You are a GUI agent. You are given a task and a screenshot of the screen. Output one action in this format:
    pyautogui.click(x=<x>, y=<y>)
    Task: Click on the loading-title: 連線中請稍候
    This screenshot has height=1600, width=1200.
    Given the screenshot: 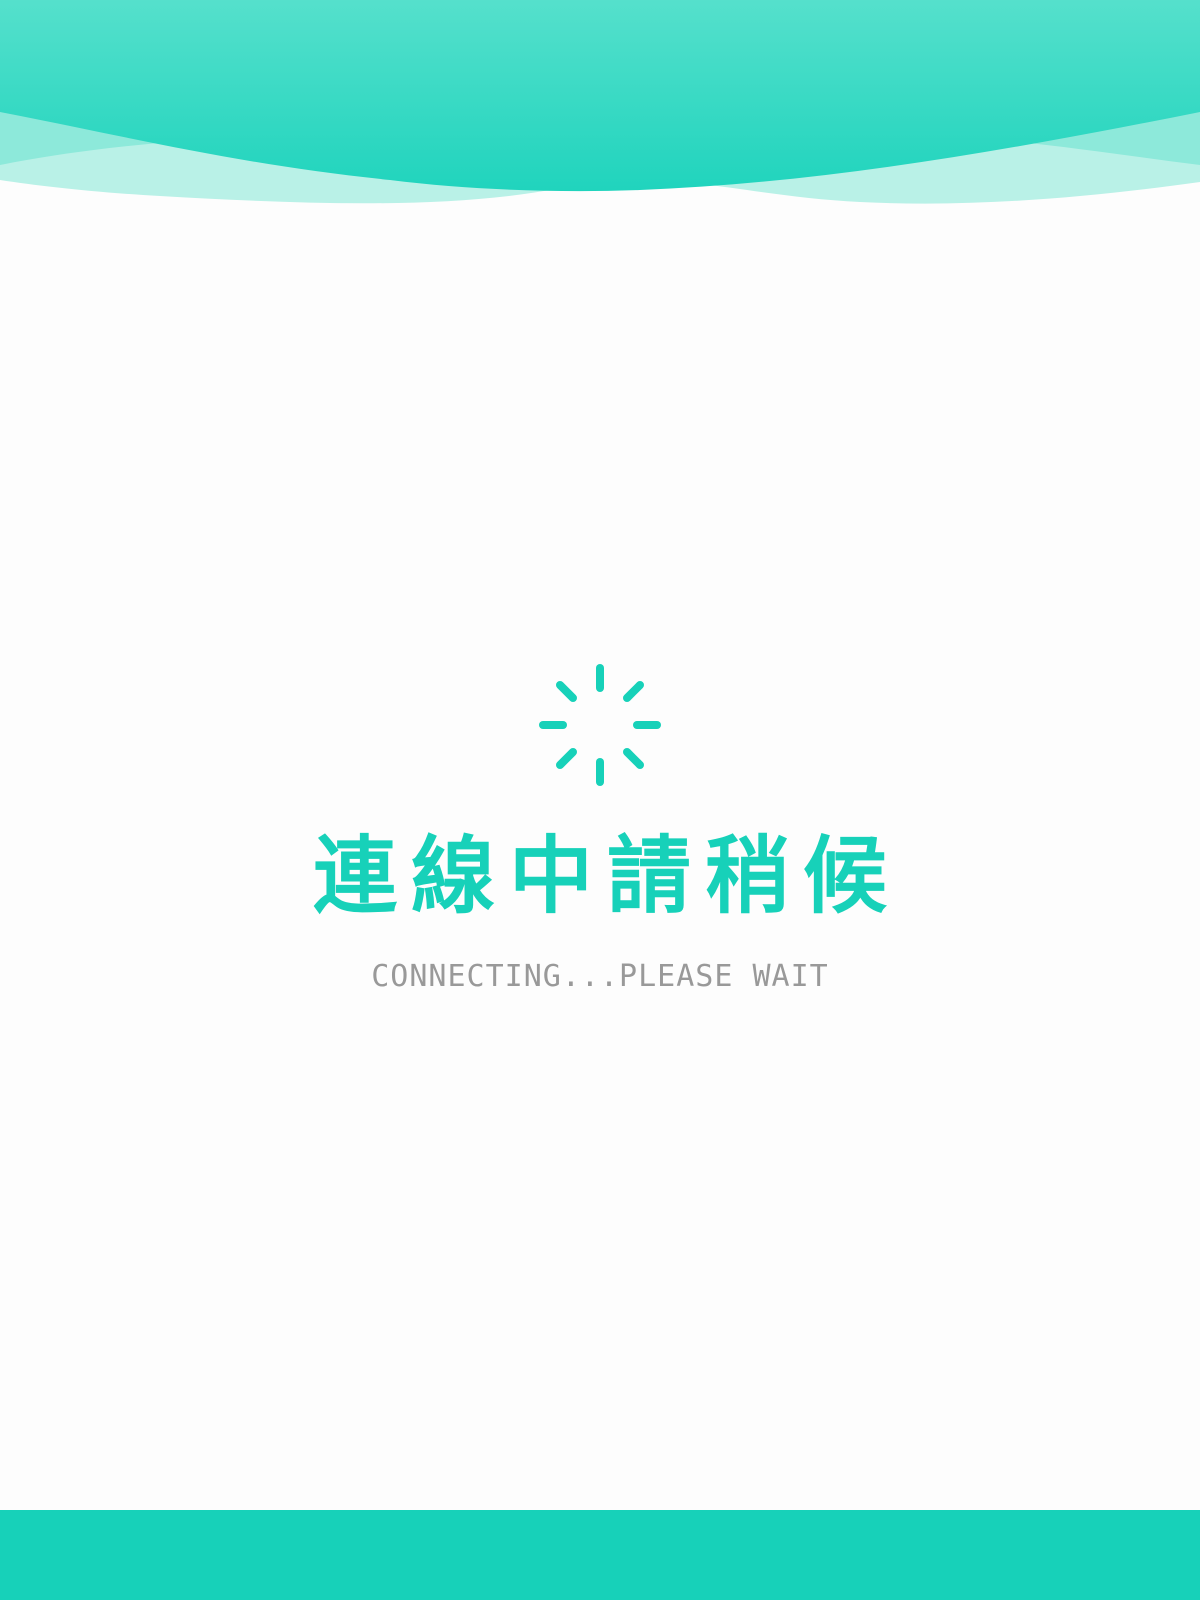 What is the action you would take?
    pyautogui.click(x=606, y=876)
    